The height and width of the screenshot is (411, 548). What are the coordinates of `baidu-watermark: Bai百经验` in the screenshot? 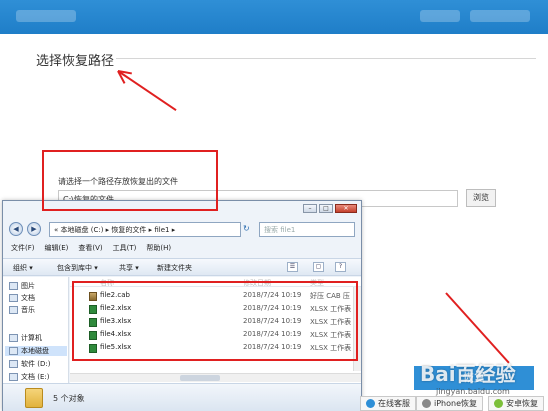 It's located at (468, 374).